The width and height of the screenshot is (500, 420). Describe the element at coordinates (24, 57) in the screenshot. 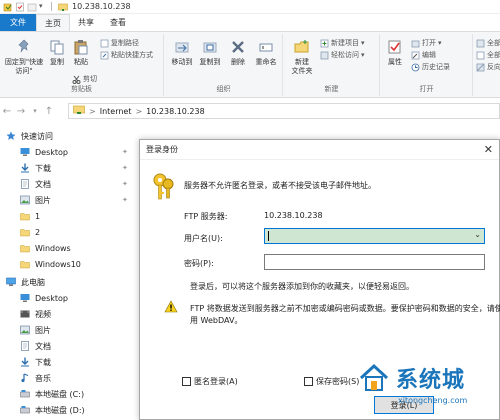

I see `pin-quick-access-button: 固定到"快速访问"` at that location.